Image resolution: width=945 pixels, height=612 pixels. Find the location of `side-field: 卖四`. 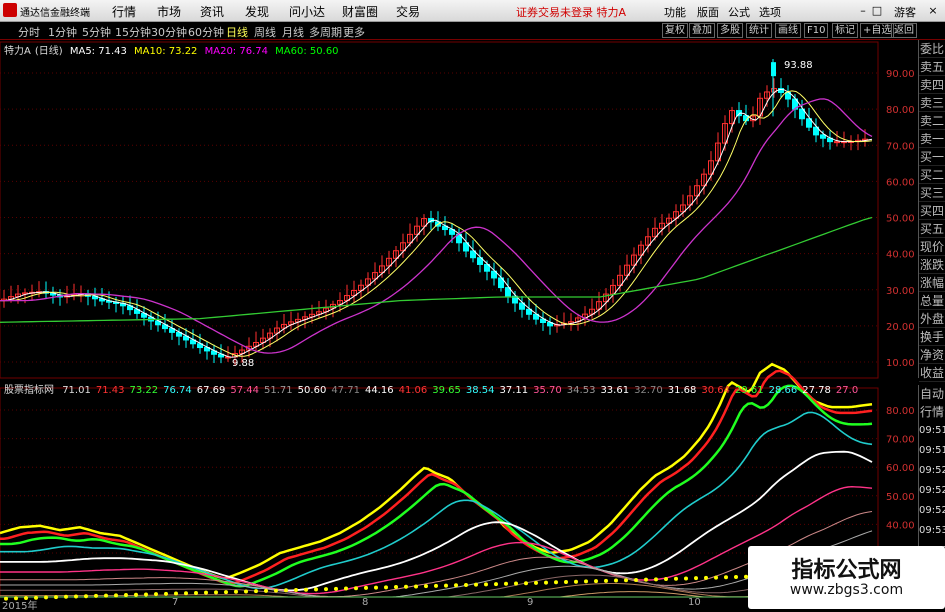

side-field: 卖四 is located at coordinates (932, 85).